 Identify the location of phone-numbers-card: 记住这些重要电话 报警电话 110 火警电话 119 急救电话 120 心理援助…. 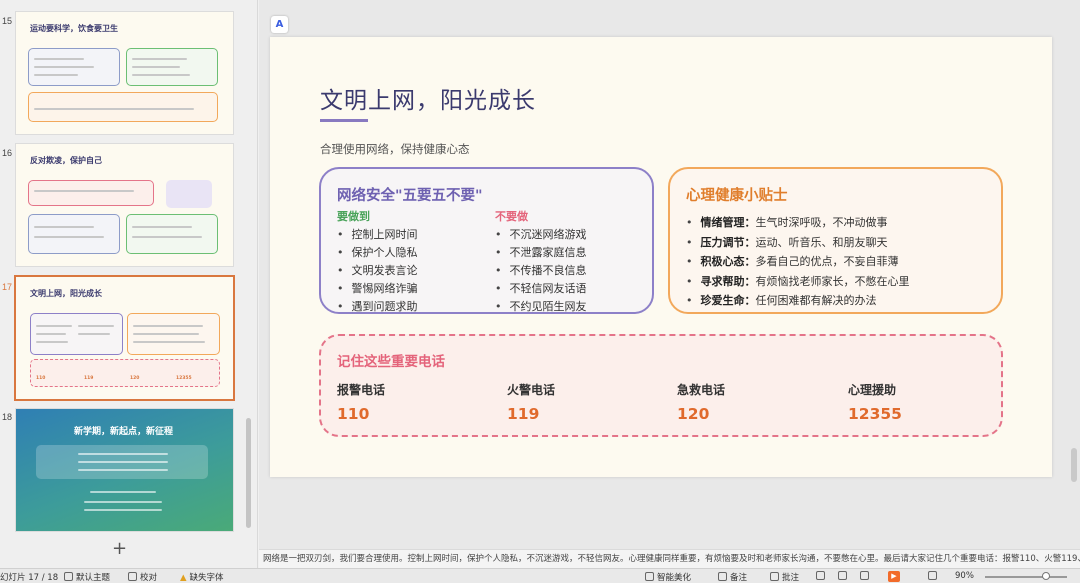
(661, 385).